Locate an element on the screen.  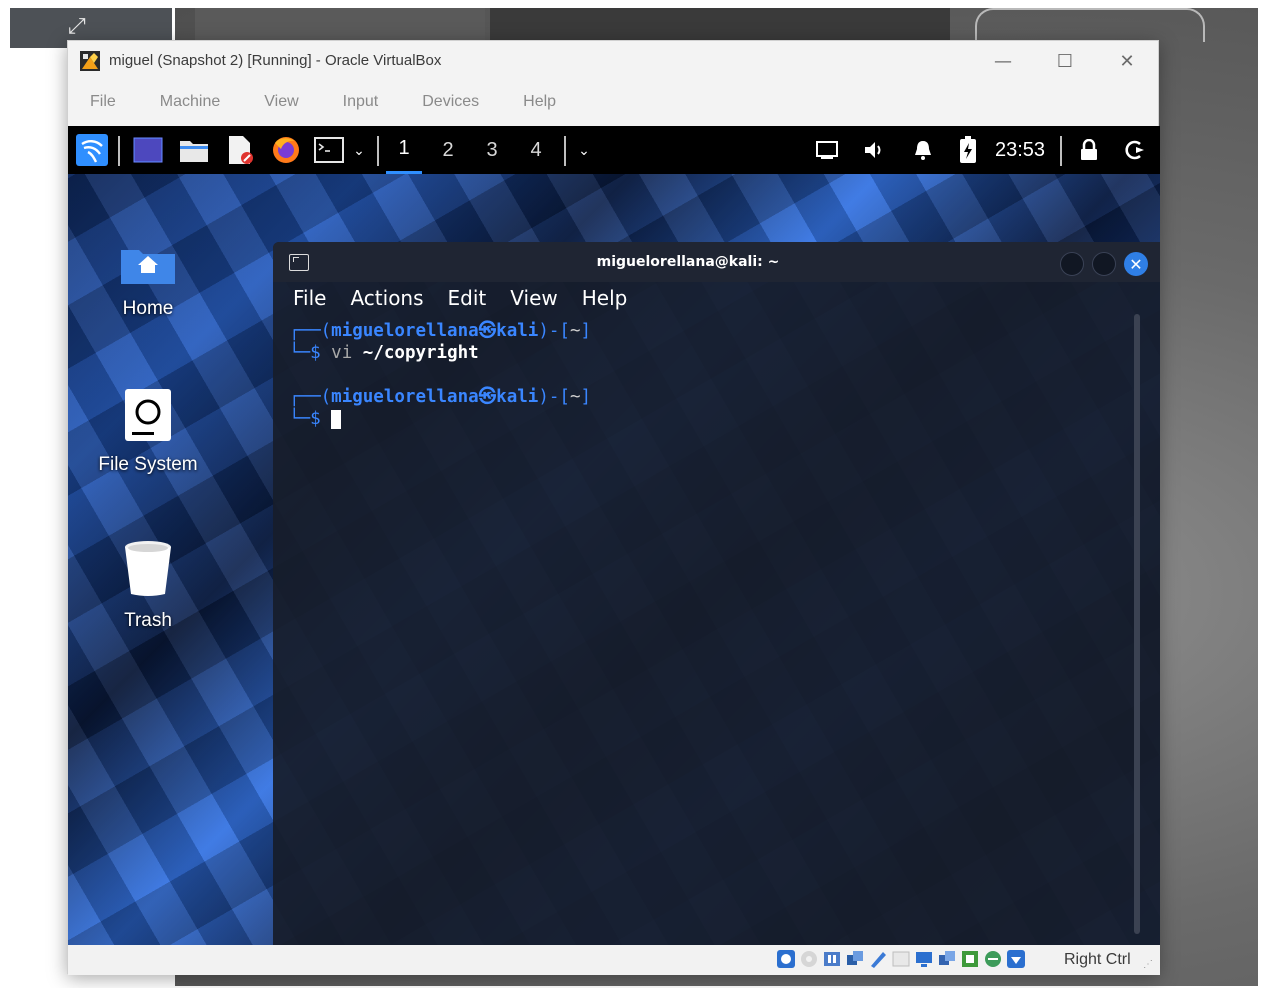
terminal-menu-edit: Edit is located at coordinates (467, 298).